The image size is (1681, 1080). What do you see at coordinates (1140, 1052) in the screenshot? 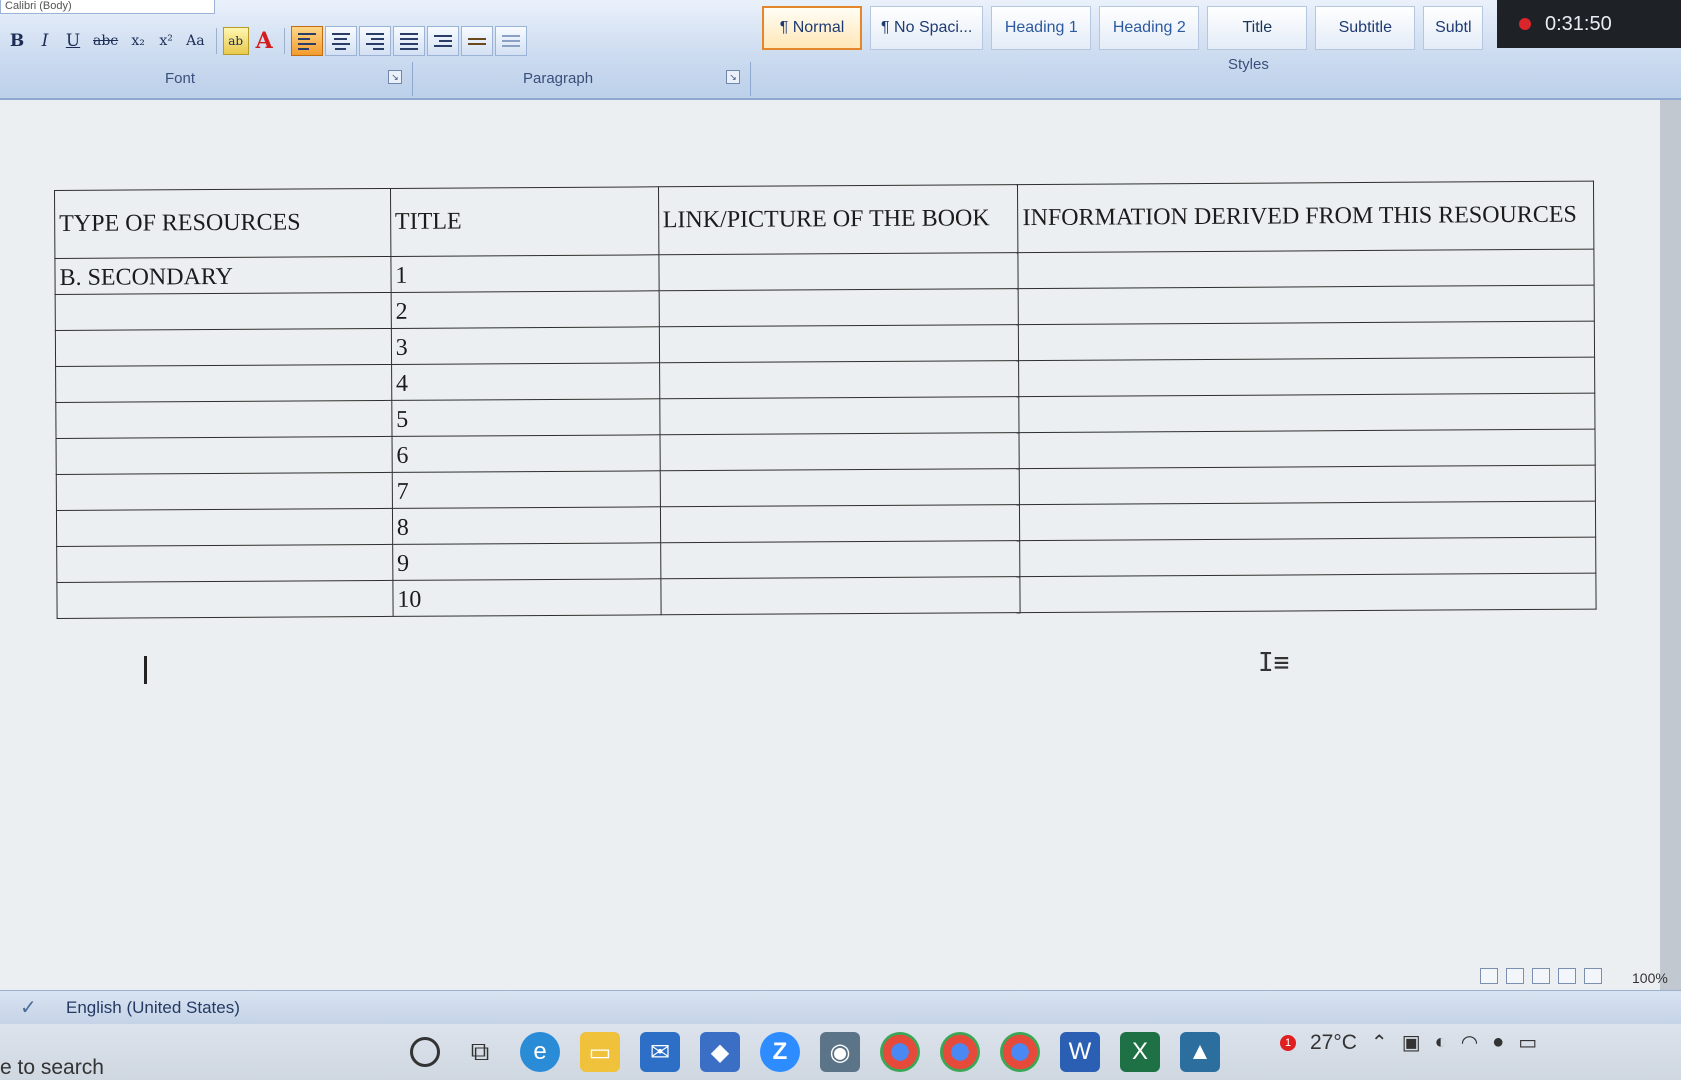
I see `excel-icon: X` at bounding box center [1140, 1052].